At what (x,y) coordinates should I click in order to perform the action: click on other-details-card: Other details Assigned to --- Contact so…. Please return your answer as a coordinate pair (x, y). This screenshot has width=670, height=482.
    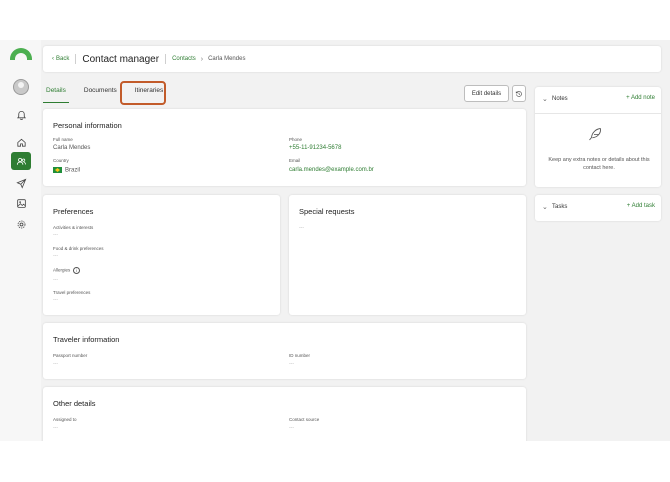
    Looking at the image, I should click on (284, 414).